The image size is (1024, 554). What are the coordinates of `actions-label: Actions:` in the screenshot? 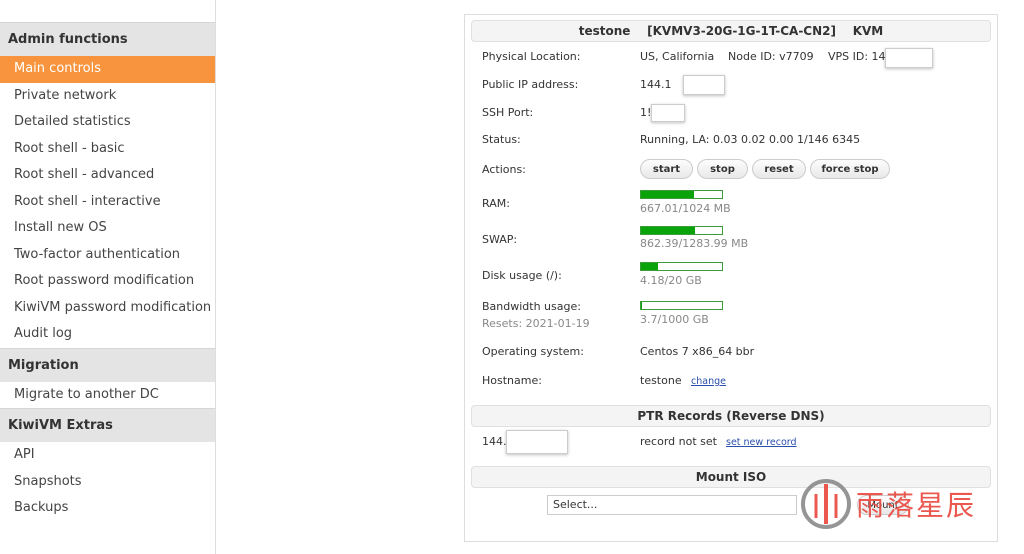 It's located at (504, 169).